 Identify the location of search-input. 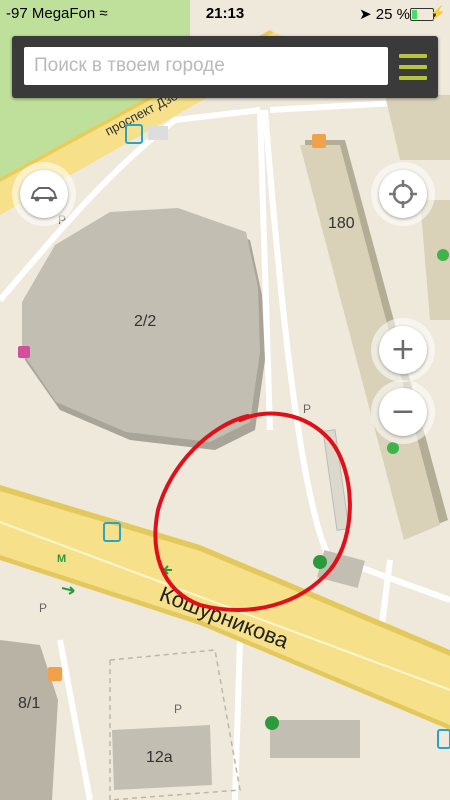
(206, 66).